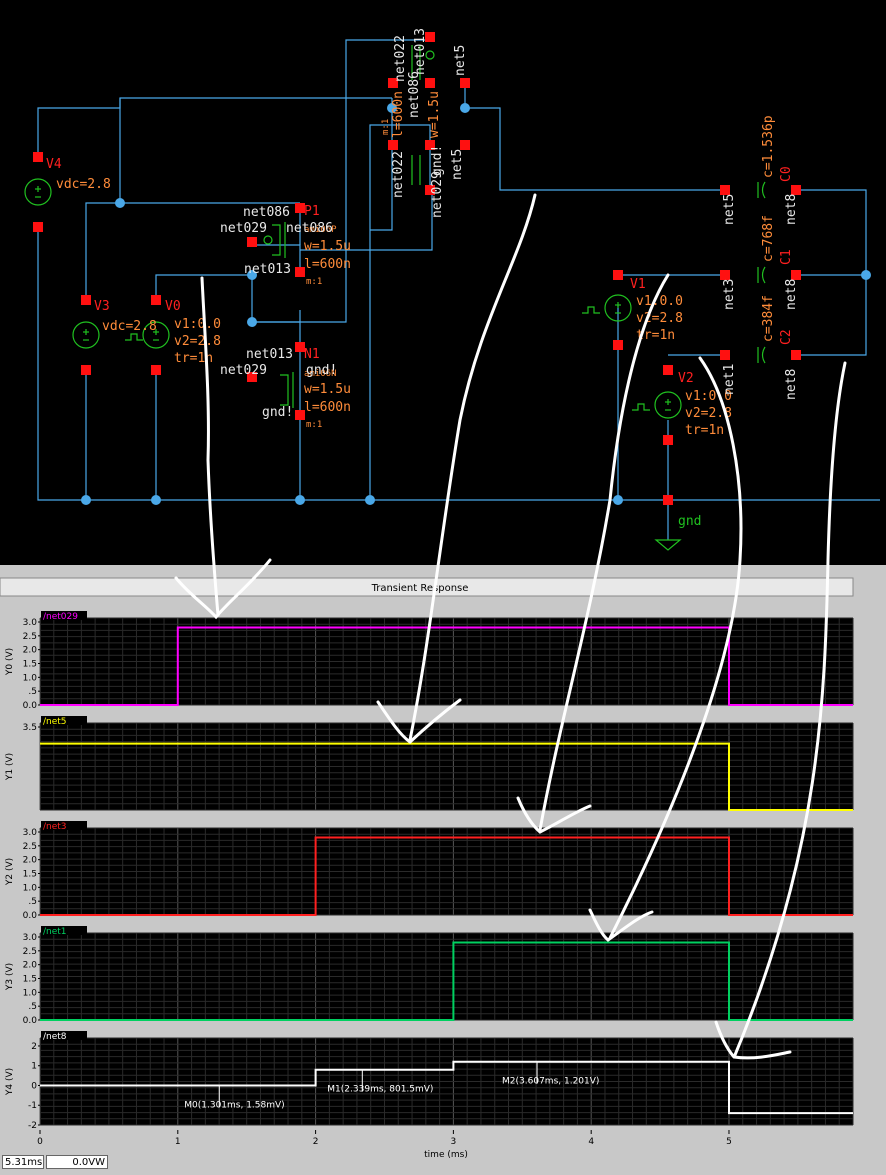 Image resolution: width=886 pixels, height=1175 pixels. I want to click on panel-4-ytick: 1, so click(34, 1067).